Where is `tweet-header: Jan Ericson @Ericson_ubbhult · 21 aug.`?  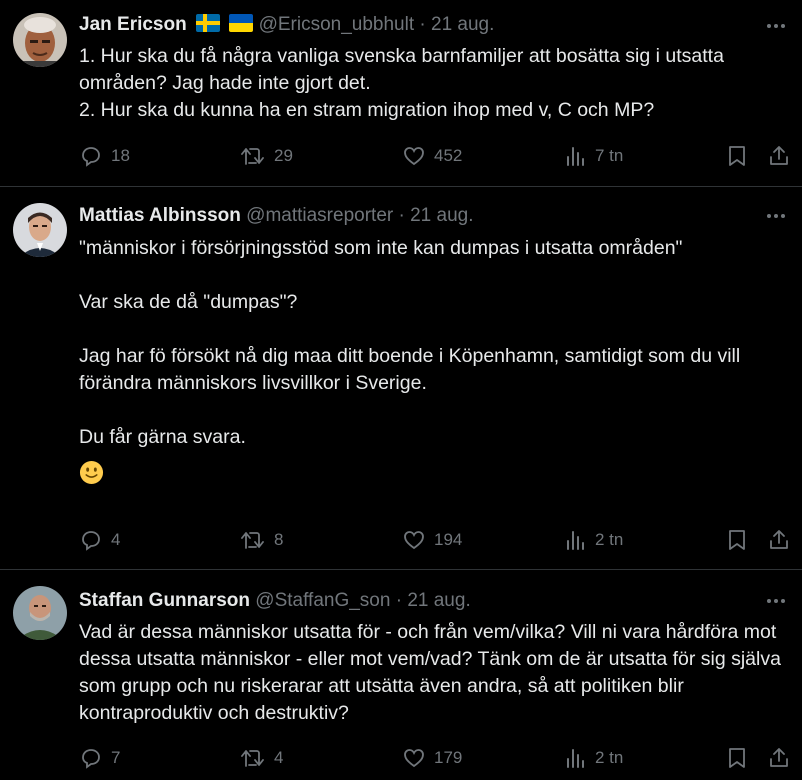
tweet-header: Jan Ericson @Ericson_ubbhult · 21 aug. is located at coordinates (286, 25).